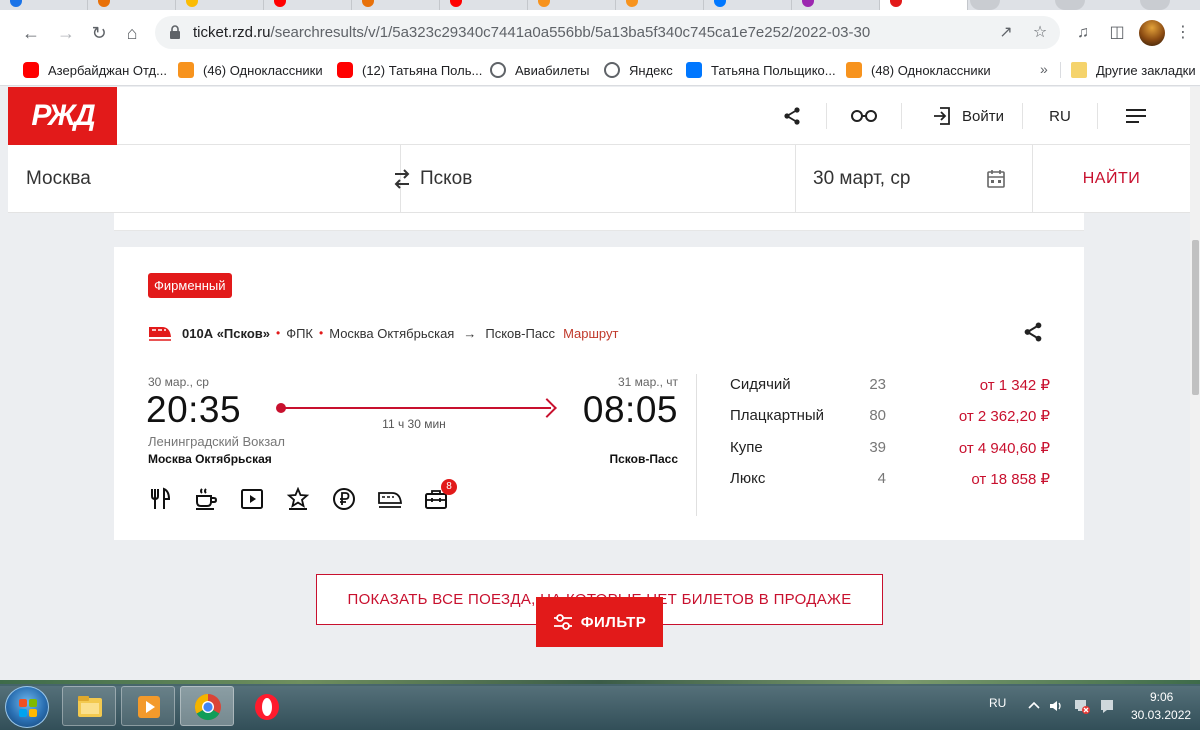  Describe the element at coordinates (1155, 5) in the screenshot. I see `close-window-button` at that location.